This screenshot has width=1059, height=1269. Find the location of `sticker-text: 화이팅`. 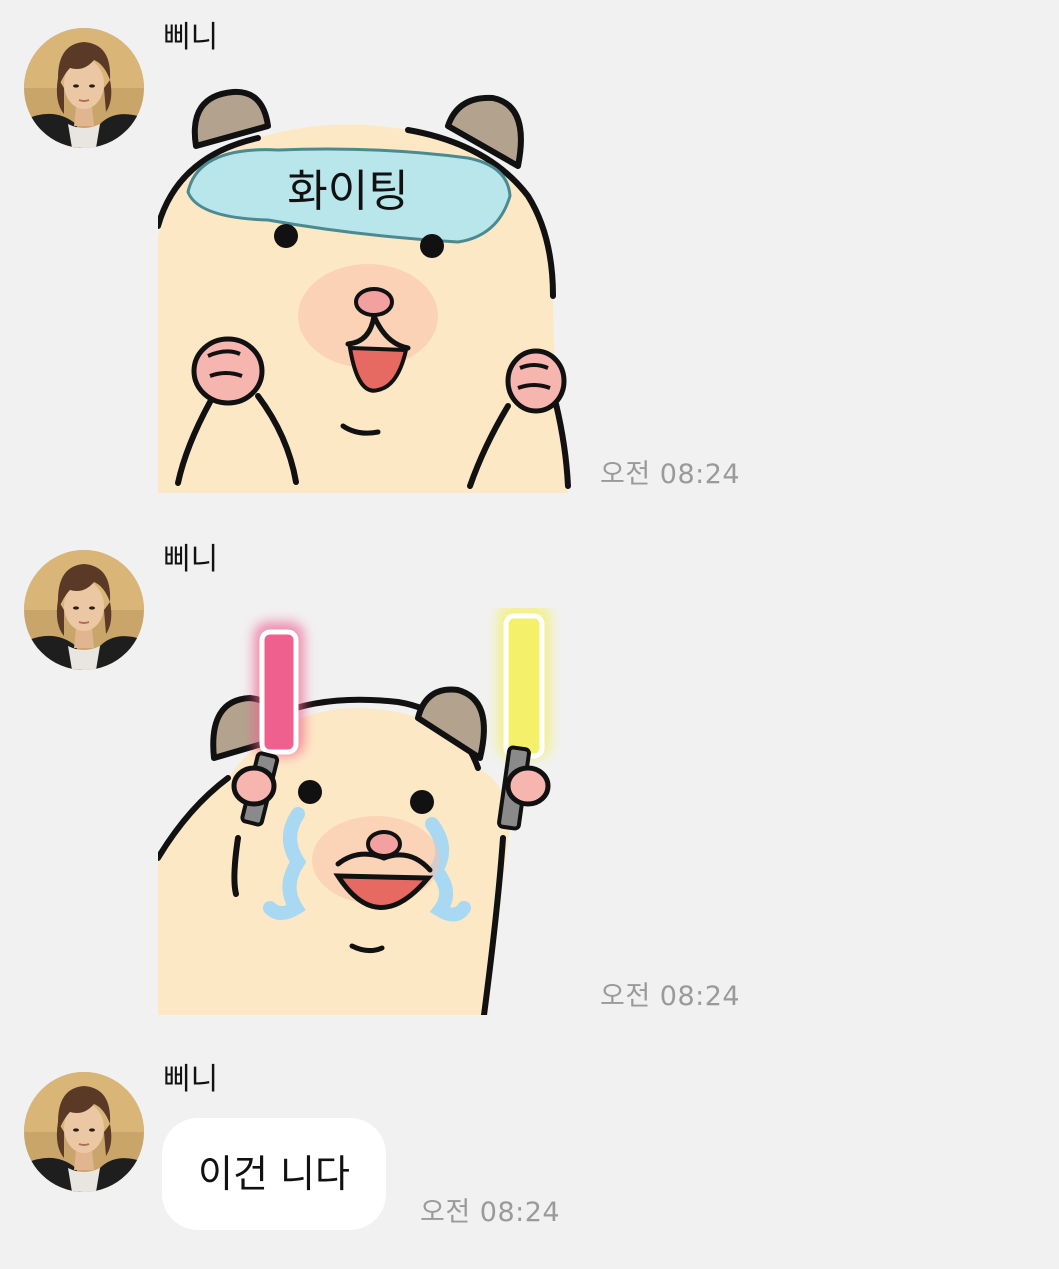

sticker-text: 화이팅 is located at coordinates (347, 191).